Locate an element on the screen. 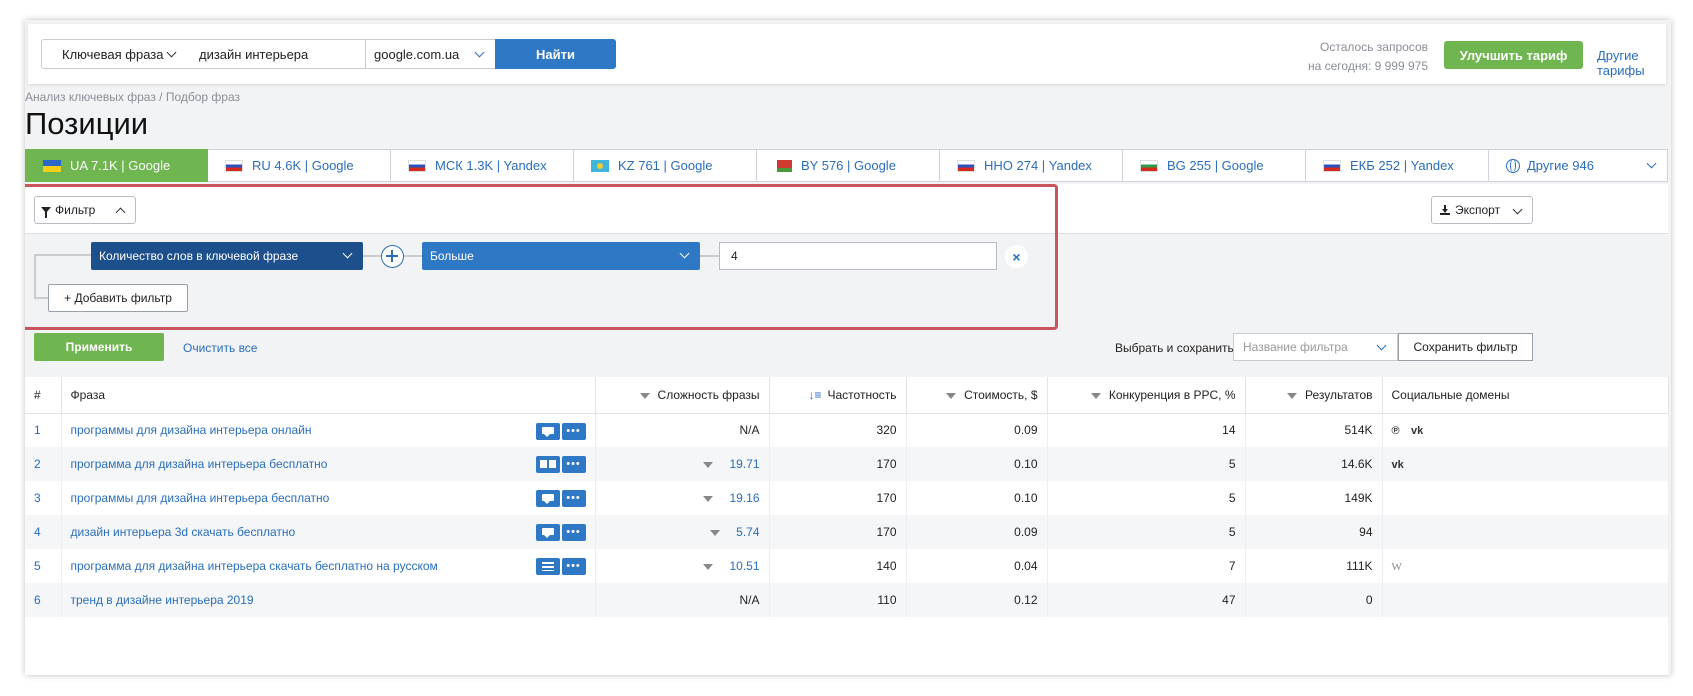 The image size is (1693, 696). row-phrase-cell: дизайн интерьера 3d скачать бесплатно is located at coordinates (328, 532).